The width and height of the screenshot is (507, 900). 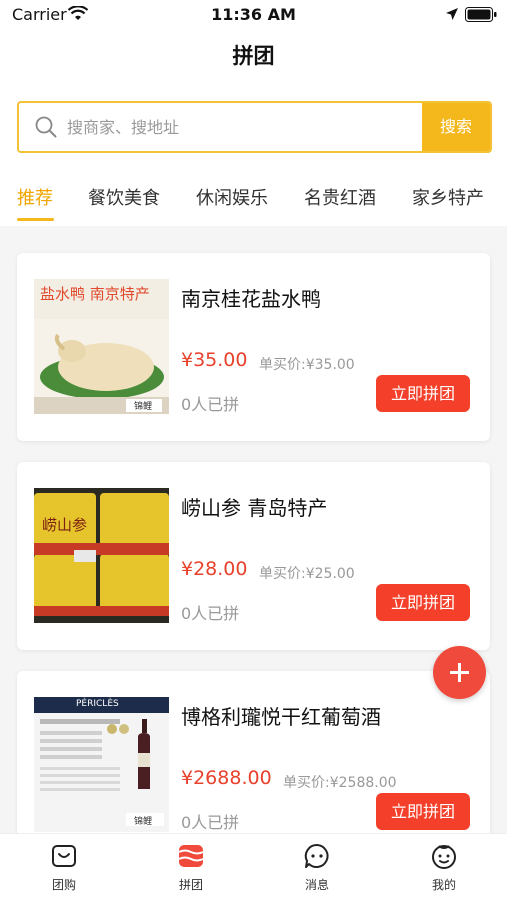 I want to click on tabbar-item-pintuan: 拼团, so click(x=191, y=867).